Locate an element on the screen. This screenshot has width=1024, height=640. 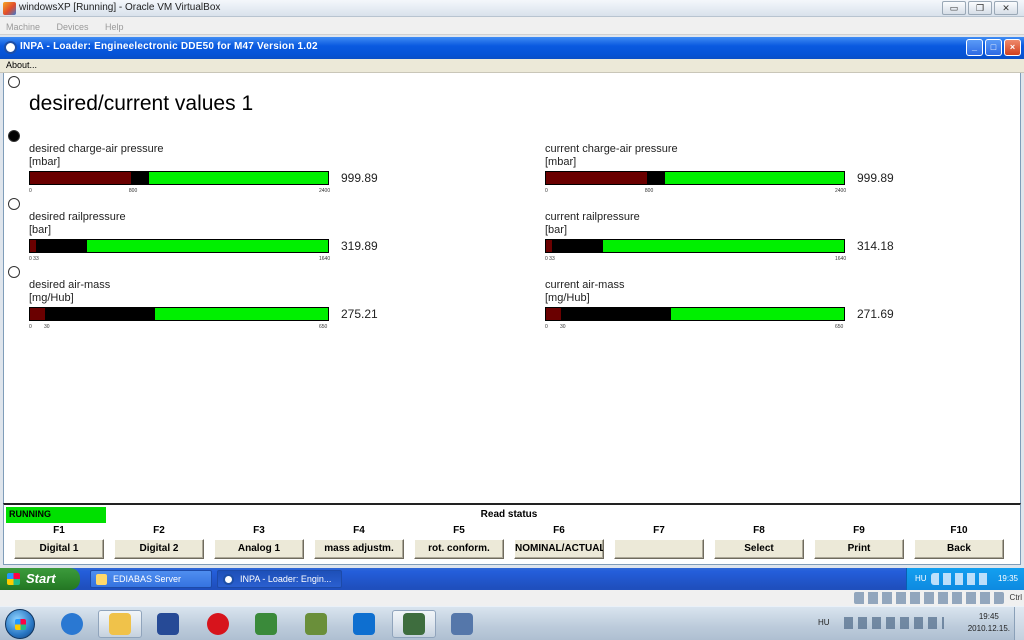
pinned-internet-explorer is located at coordinates (72, 624).